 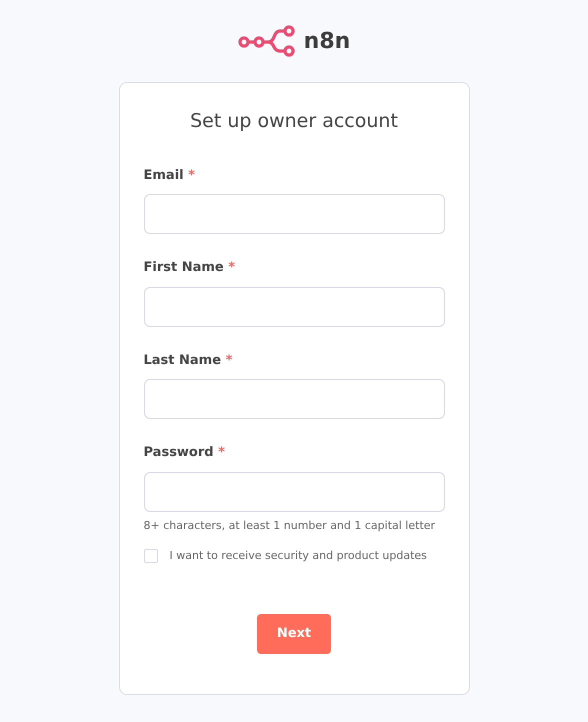 I want to click on field-label: Email *, so click(x=169, y=175).